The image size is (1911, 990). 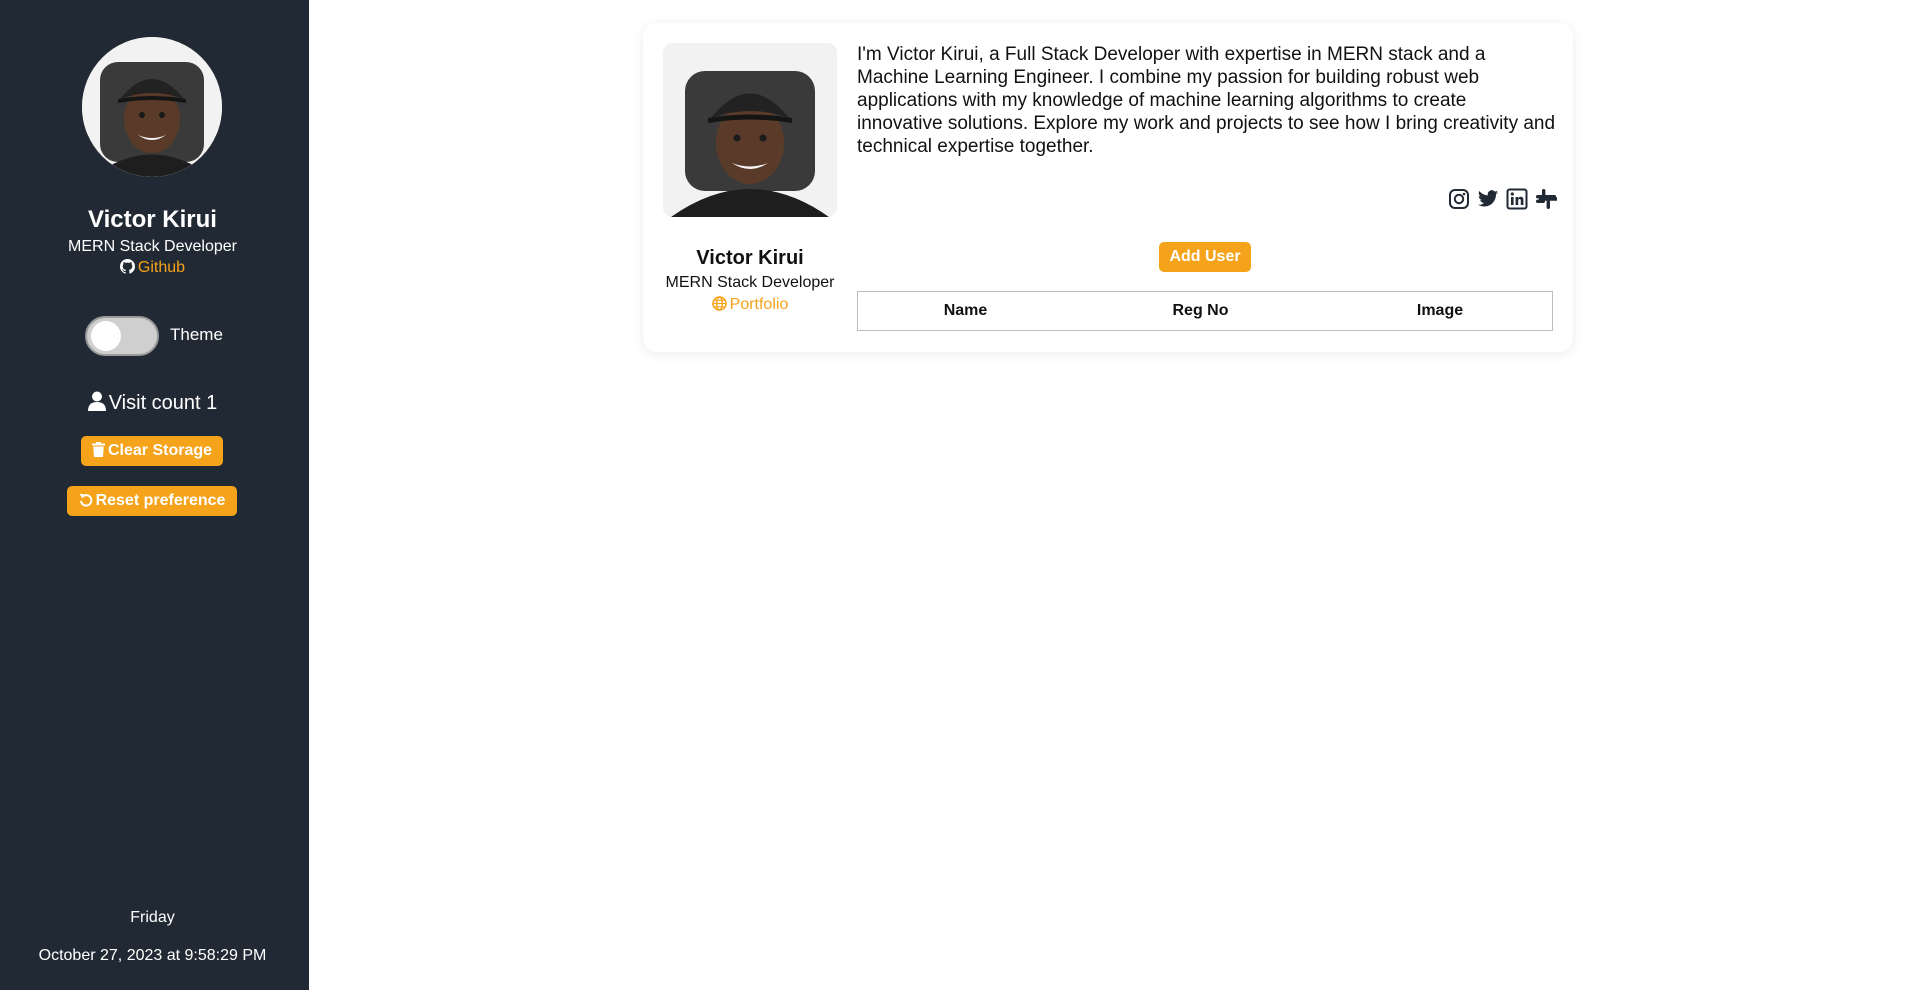 I want to click on column-header-name: Name, so click(x=965, y=310).